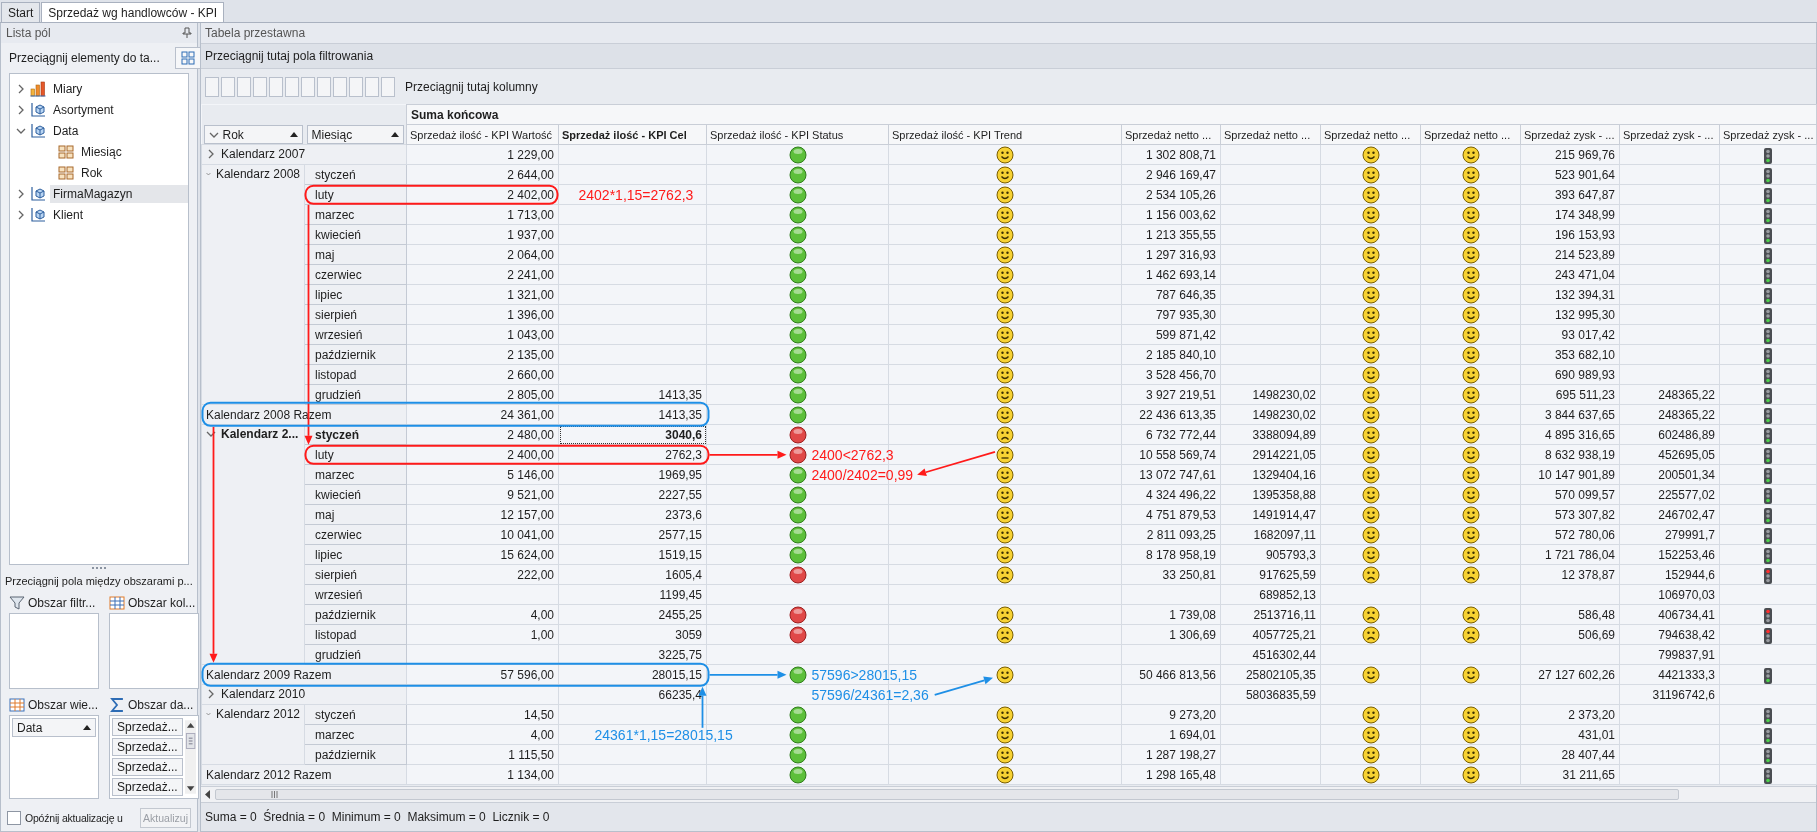 This screenshot has height=832, width=1817. I want to click on table-cell: 452695,05, so click(1669, 454).